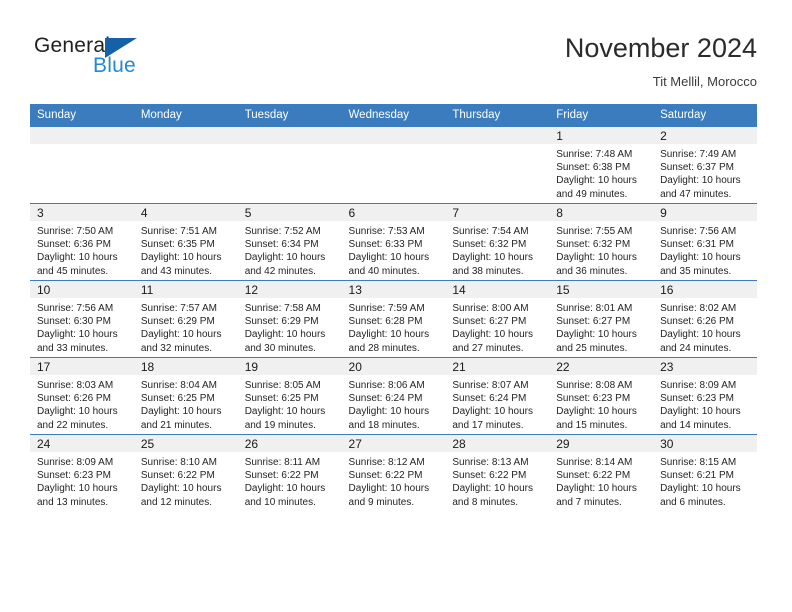  What do you see at coordinates (185, 289) in the screenshot?
I see `day-number: 11` at bounding box center [185, 289].